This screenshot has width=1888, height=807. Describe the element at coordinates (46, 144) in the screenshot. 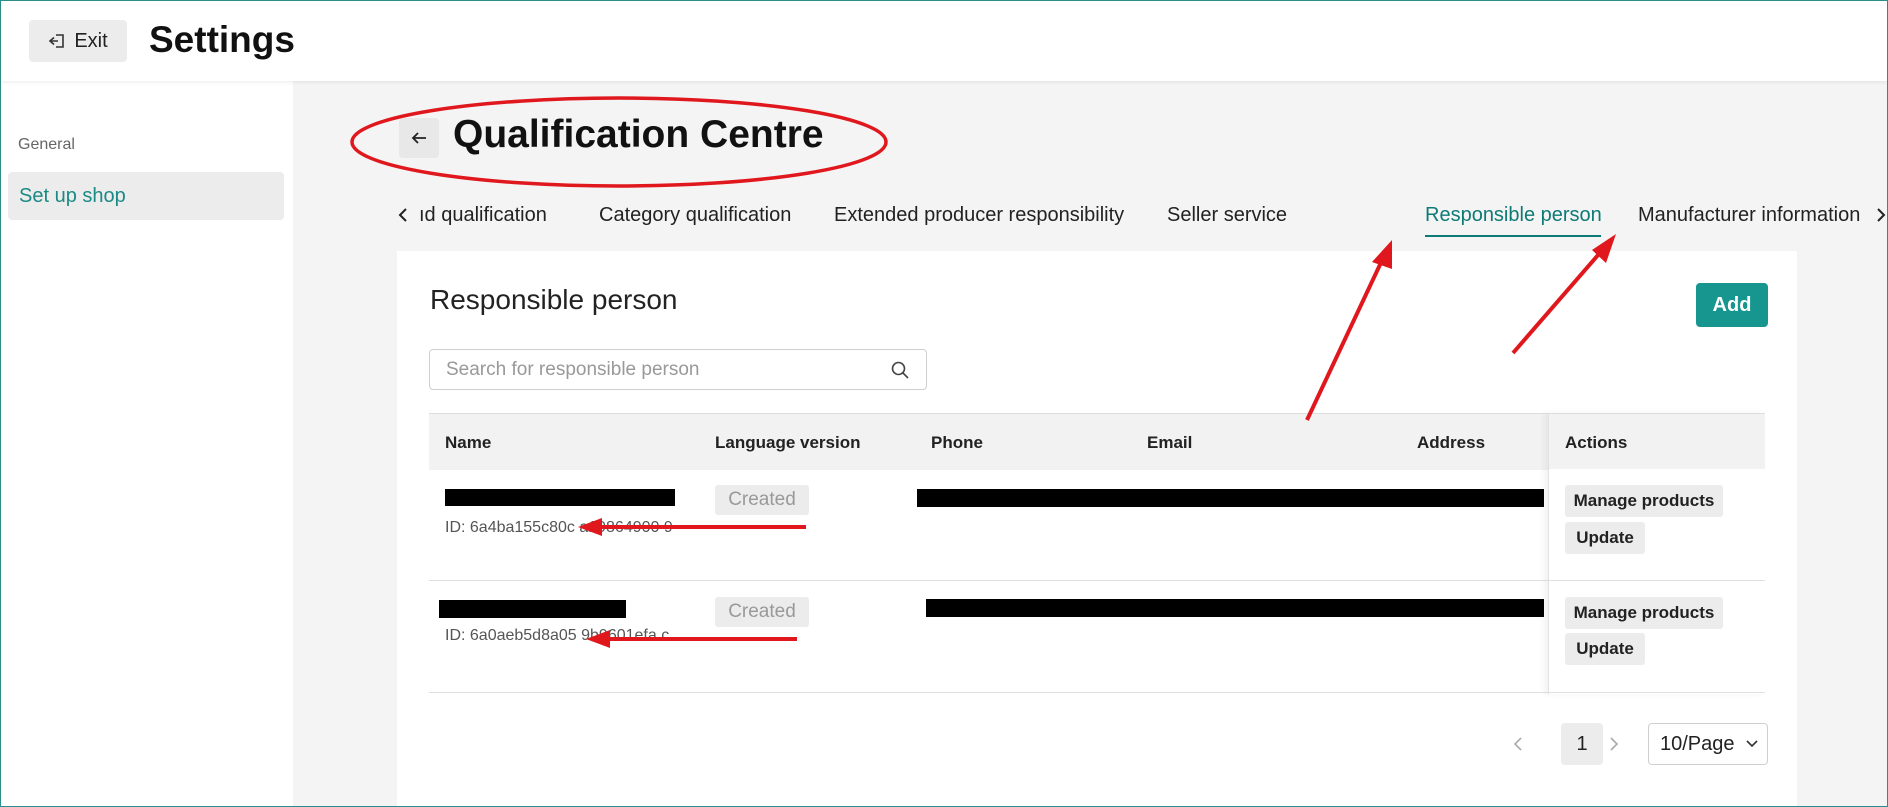

I see `sidebar-group-general: General` at that location.